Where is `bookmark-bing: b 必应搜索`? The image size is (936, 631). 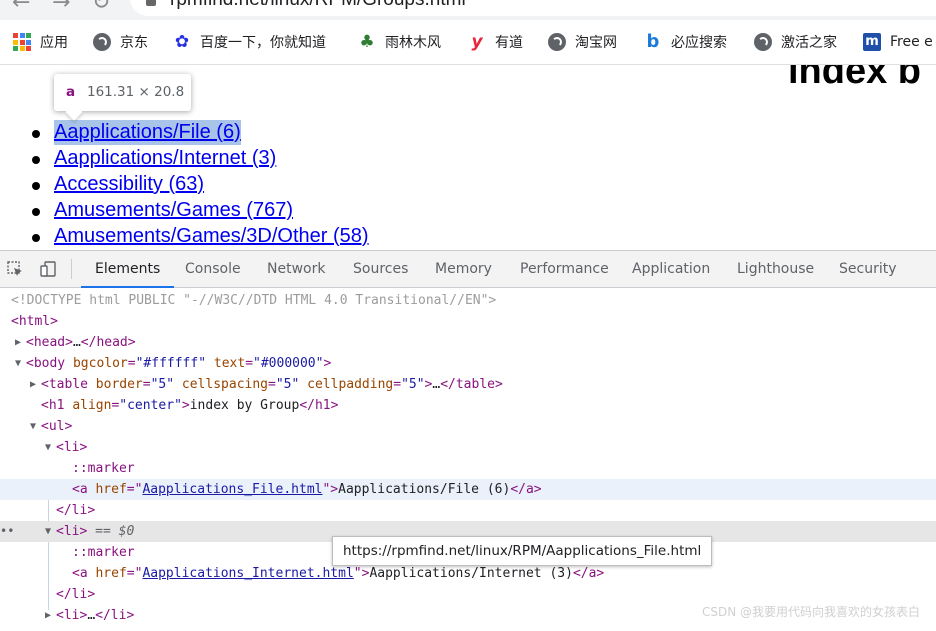
bookmark-bing: b 必应搜索 is located at coordinates (685, 42).